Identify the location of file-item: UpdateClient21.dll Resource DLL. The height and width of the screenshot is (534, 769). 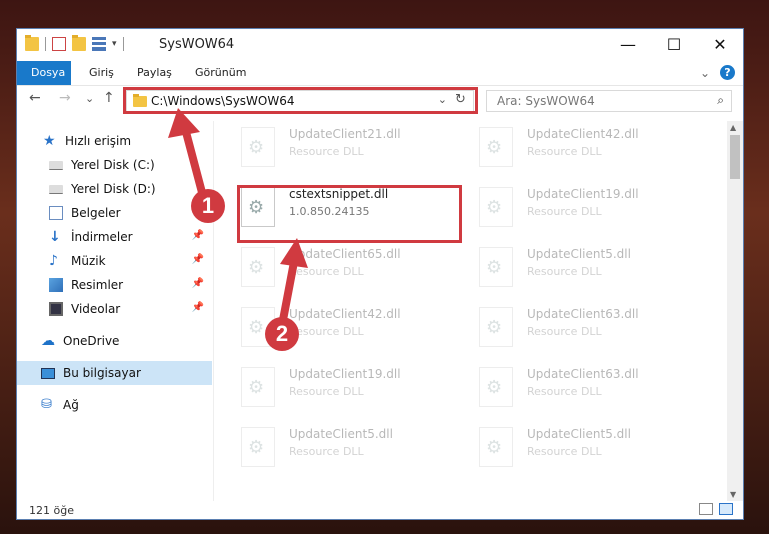
(347, 148).